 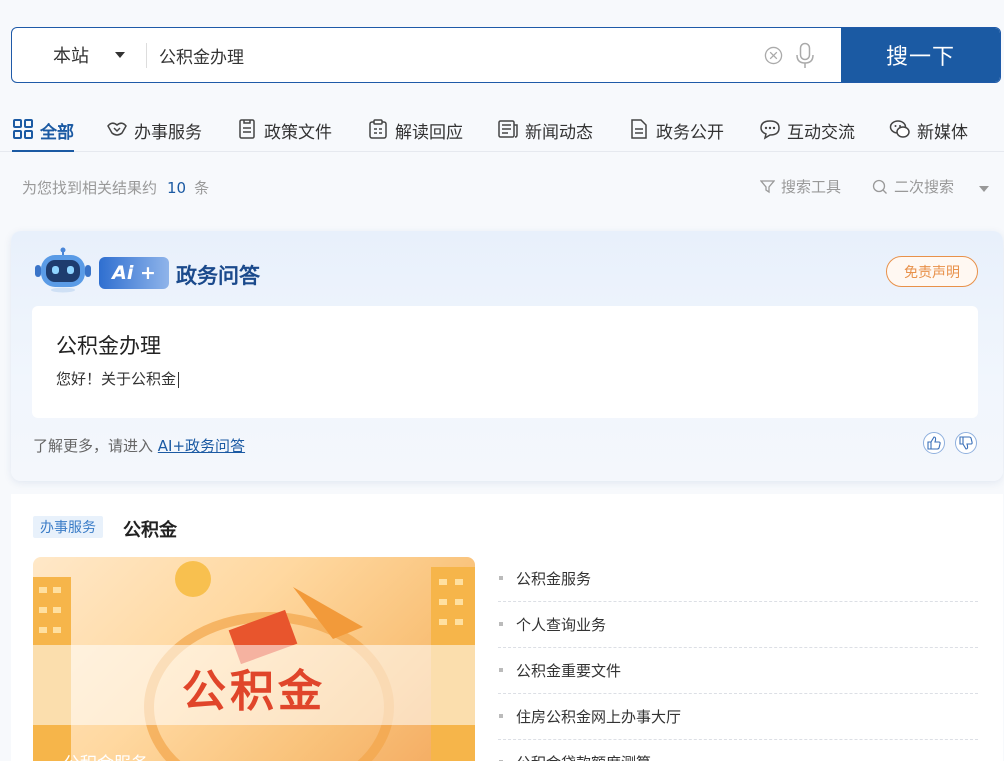 I want to click on tab-label: 新媒体, so click(x=942, y=133).